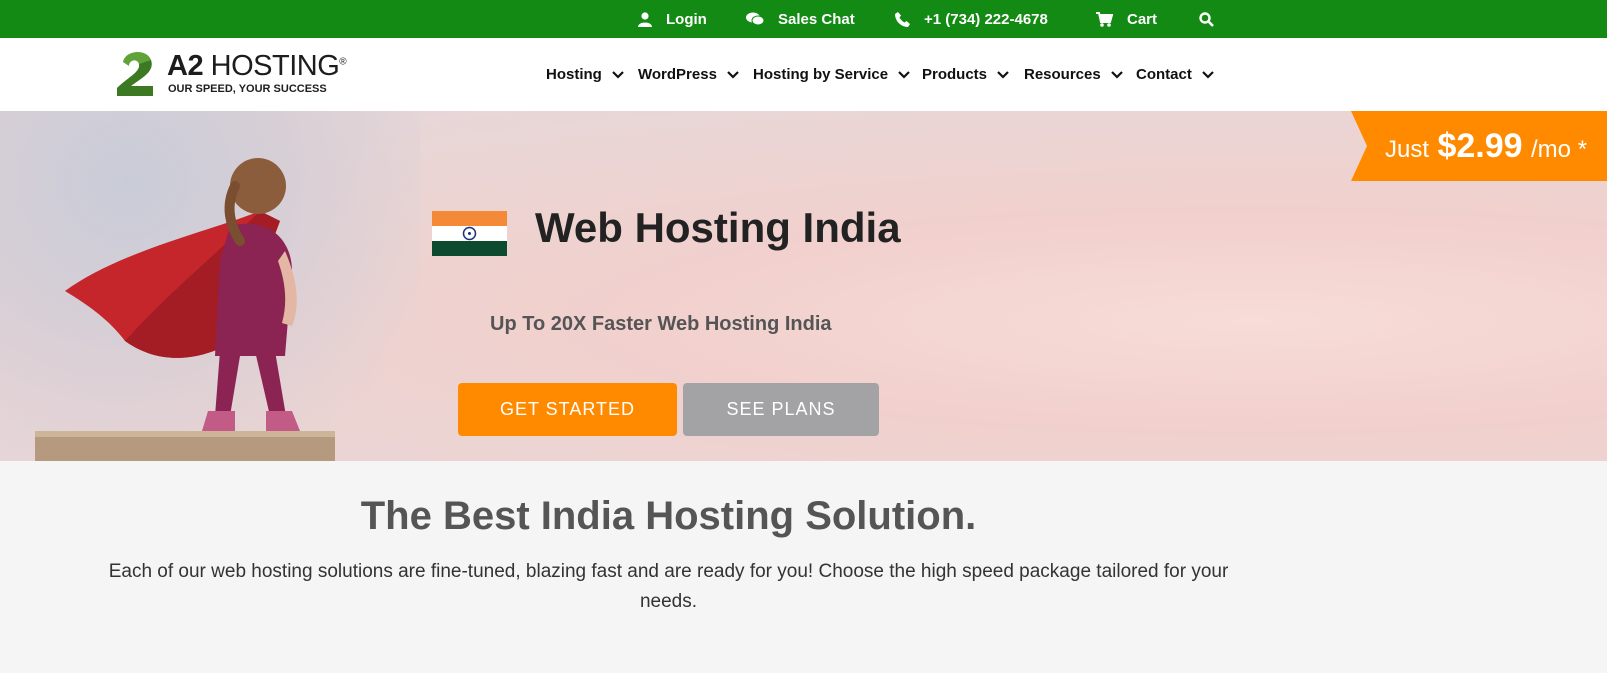  What do you see at coordinates (755, 19) in the screenshot?
I see `chat-icon` at bounding box center [755, 19].